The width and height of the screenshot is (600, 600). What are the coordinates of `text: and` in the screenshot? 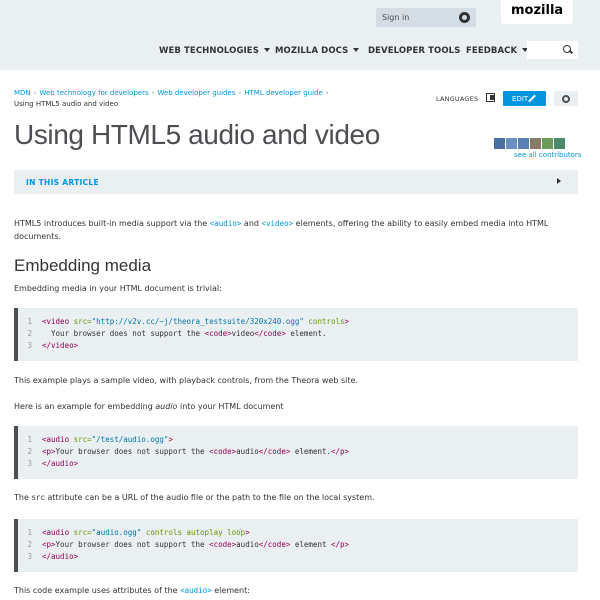 It's located at (251, 223).